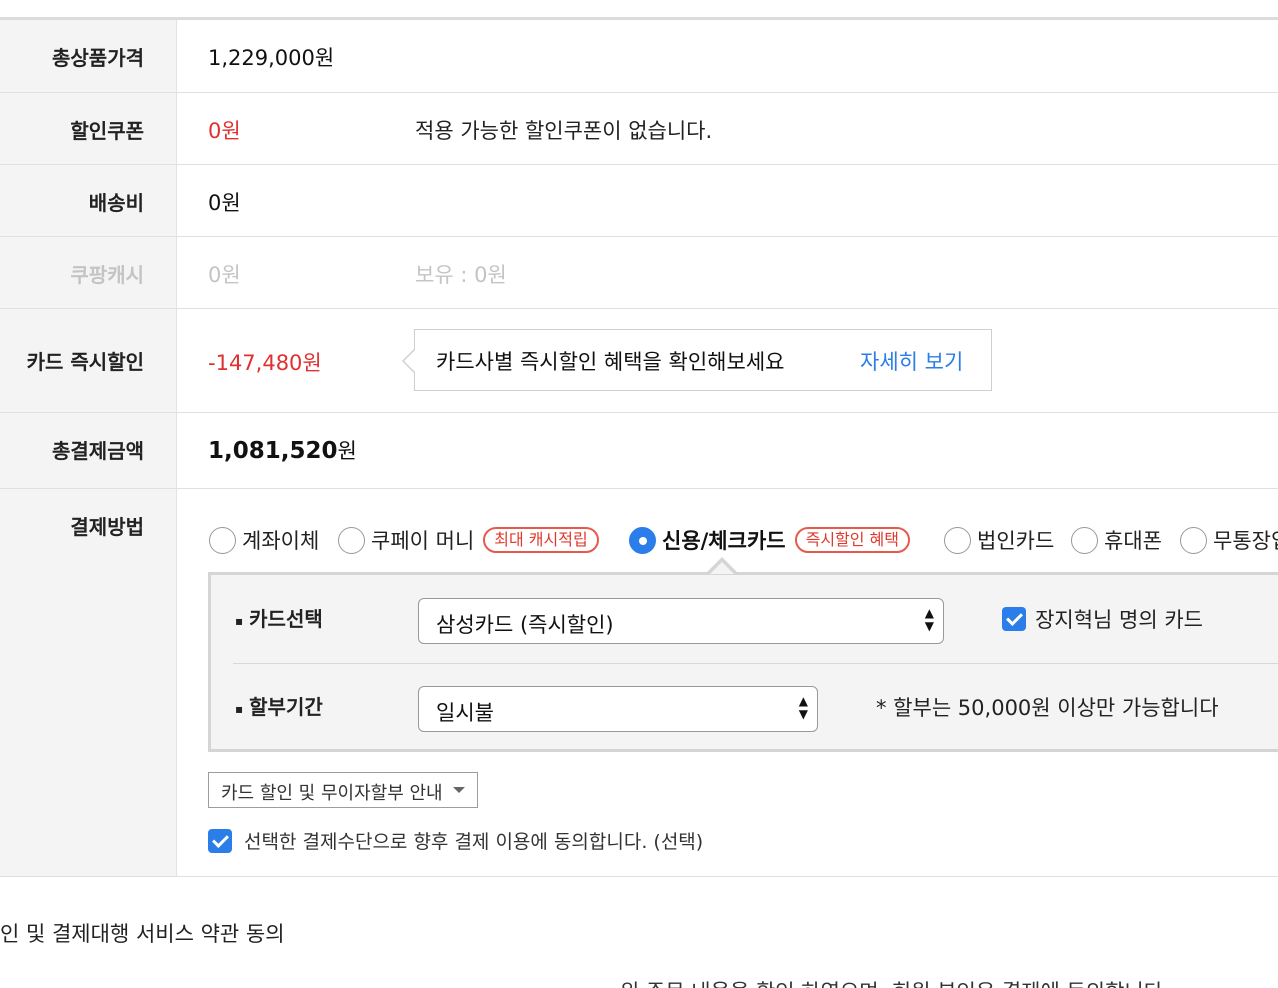 Image resolution: width=1278 pixels, height=988 pixels. Describe the element at coordinates (271, 58) in the screenshot. I see `total-price-value: 1,229,000원` at that location.